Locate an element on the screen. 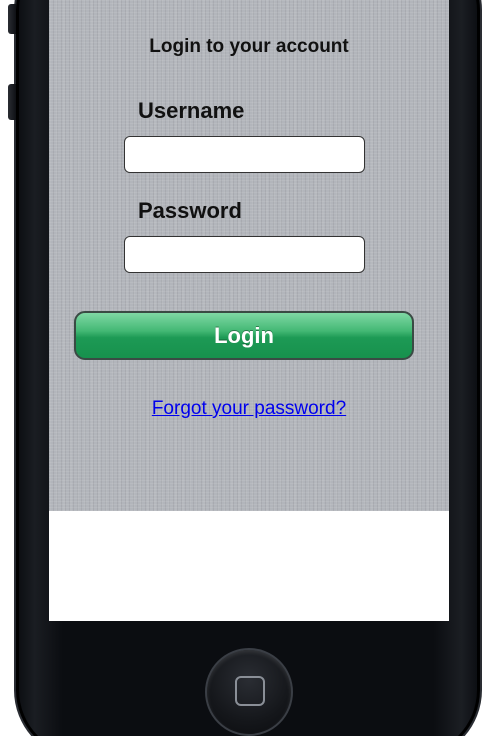 This screenshot has width=492, height=736. login-title: Login to your account is located at coordinates (249, 46).